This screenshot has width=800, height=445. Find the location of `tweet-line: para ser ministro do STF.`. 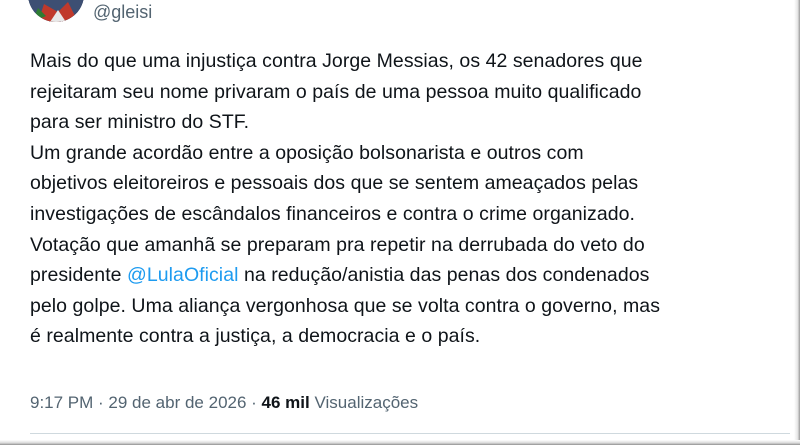

tweet-line: para ser ministro do STF. is located at coordinates (140, 122).